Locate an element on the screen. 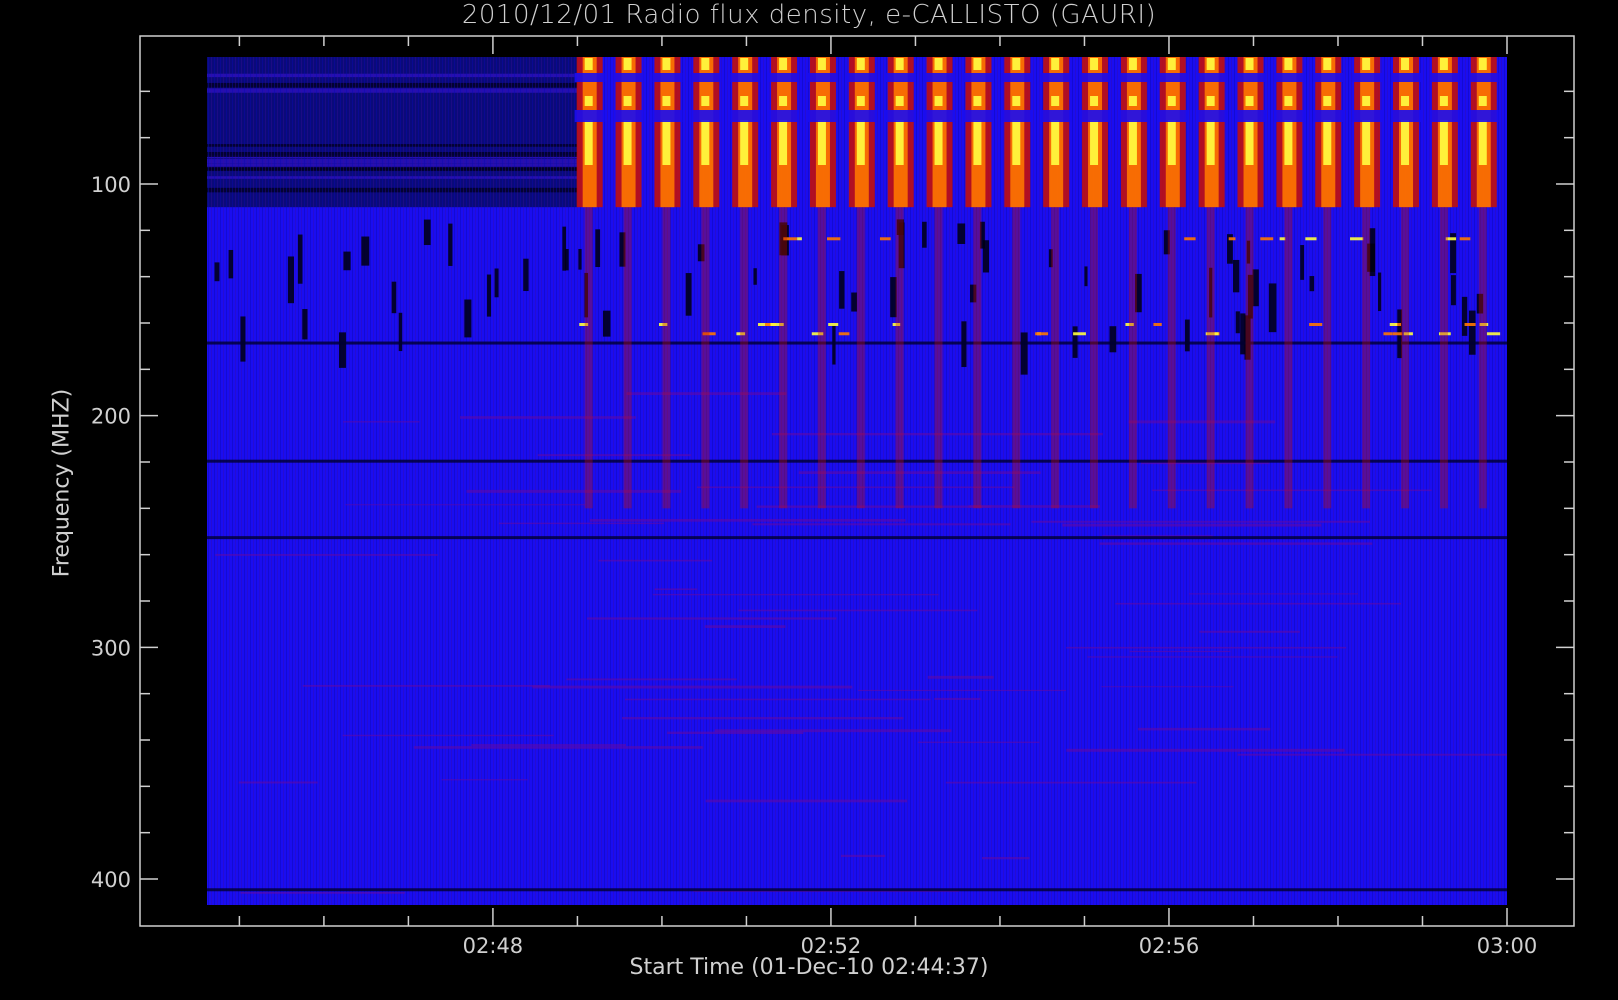 The height and width of the screenshot is (1000, 1618). y-tick-label: 100 is located at coordinates (111, 185).